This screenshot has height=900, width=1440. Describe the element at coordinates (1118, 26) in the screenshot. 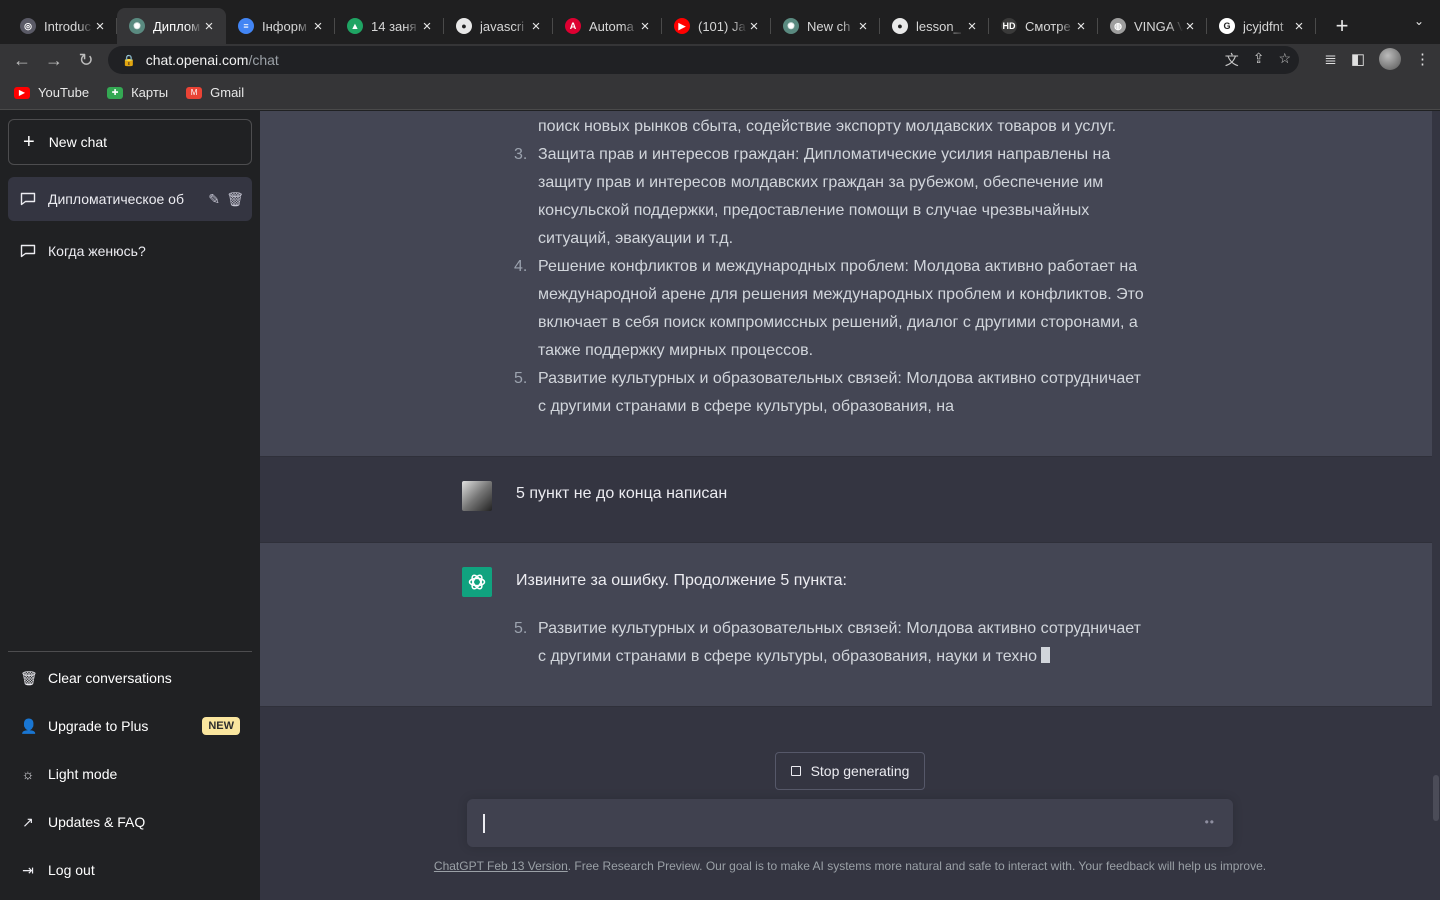

I see `tab-favicon-icon: ◍` at that location.